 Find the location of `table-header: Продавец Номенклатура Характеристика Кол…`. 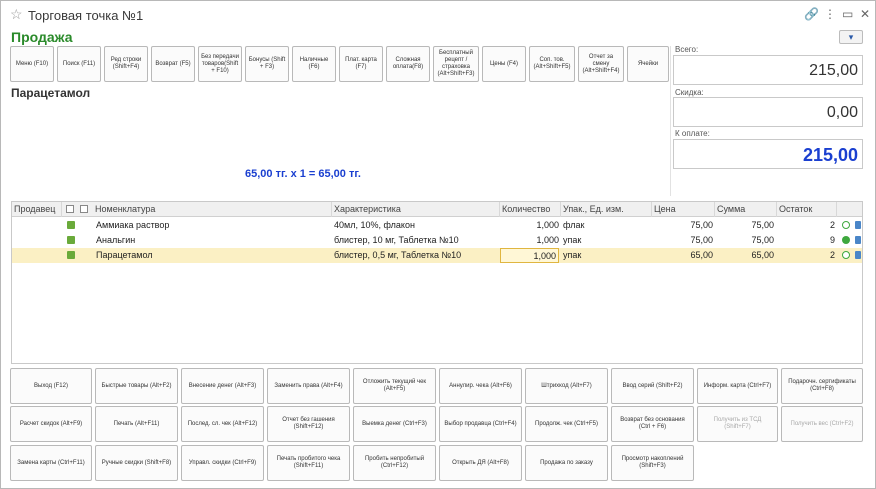

table-header: Продавец Номенклатура Характеристика Кол… is located at coordinates (437, 209).